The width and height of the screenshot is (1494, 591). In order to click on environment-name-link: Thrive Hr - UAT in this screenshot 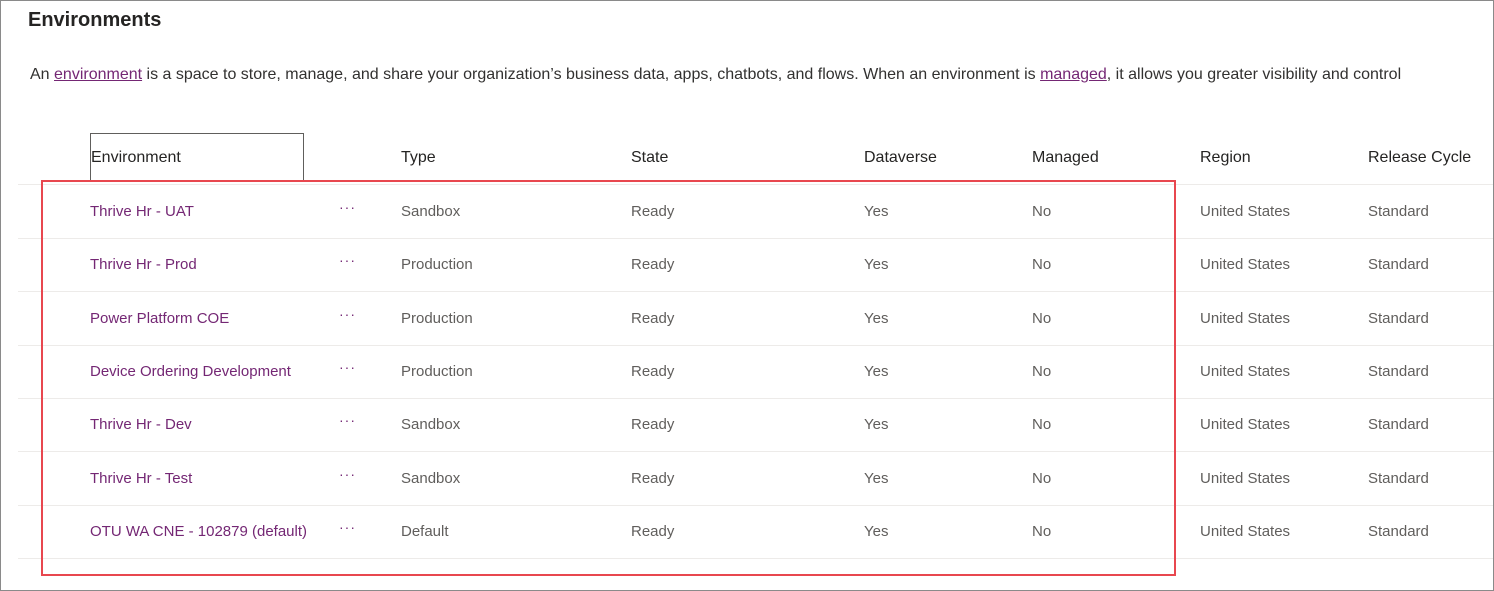, I will do `click(142, 211)`.